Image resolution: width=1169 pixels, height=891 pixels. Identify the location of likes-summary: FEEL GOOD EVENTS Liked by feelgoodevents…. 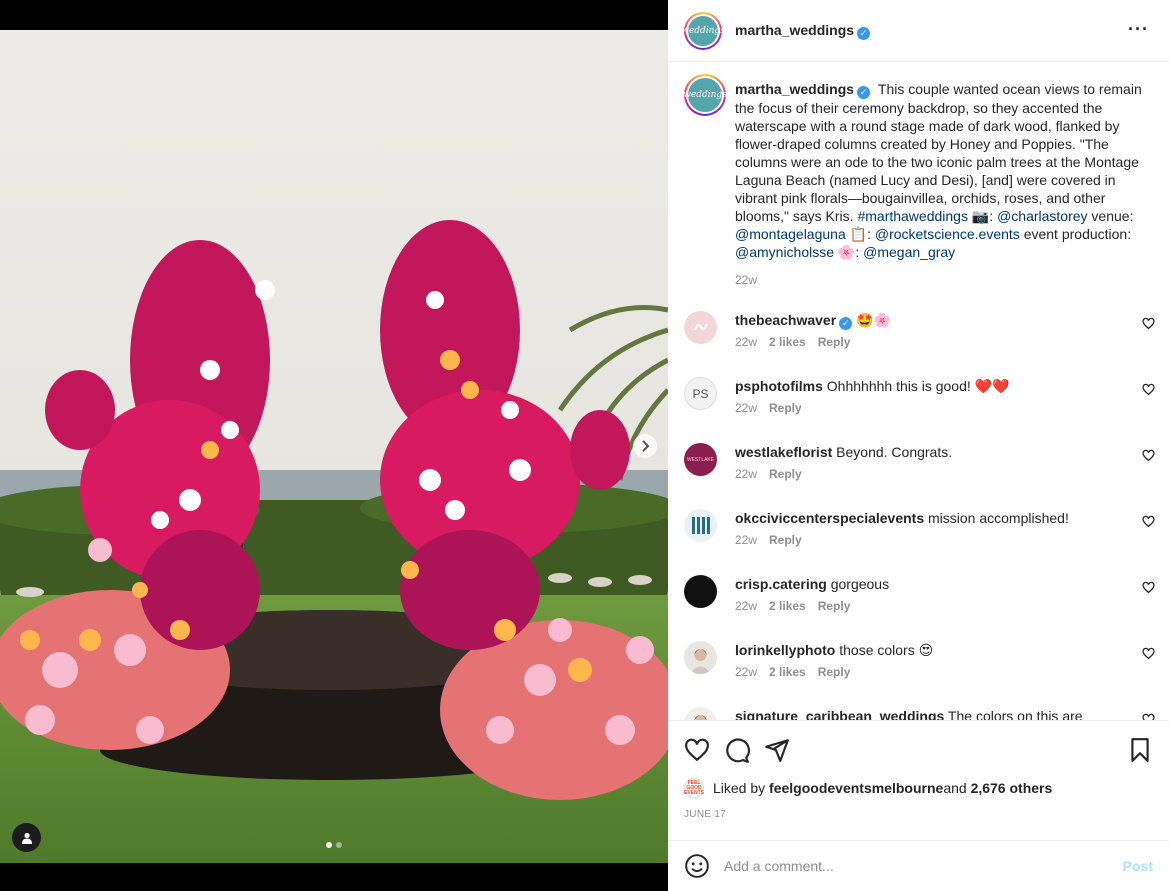
(868, 788).